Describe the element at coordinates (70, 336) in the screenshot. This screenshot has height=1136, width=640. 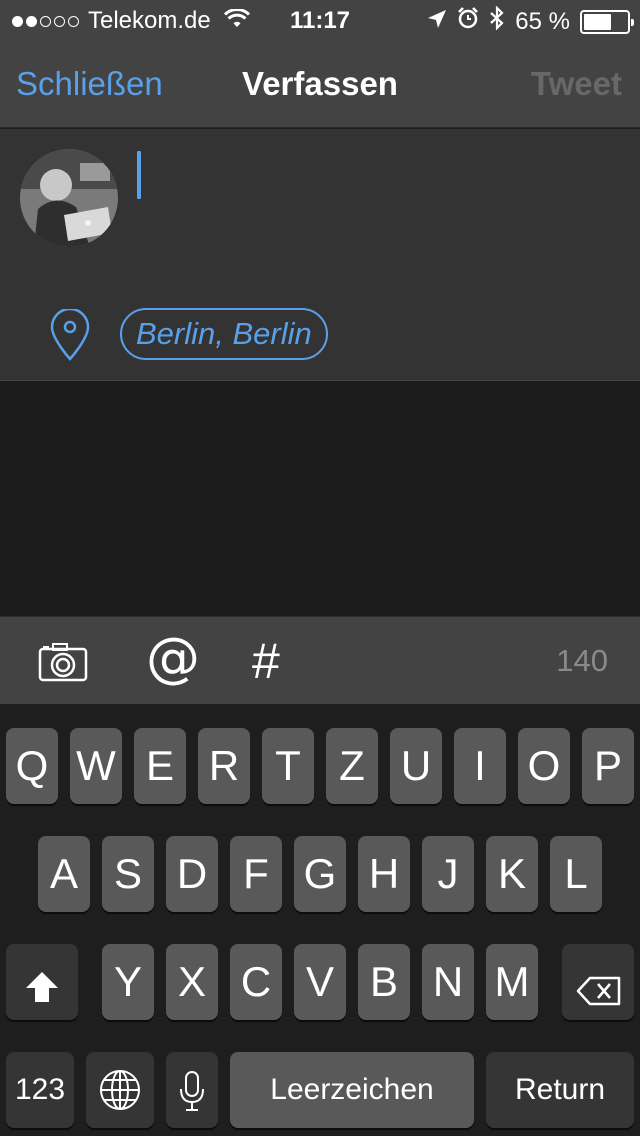
I see `location-pin-icon` at that location.